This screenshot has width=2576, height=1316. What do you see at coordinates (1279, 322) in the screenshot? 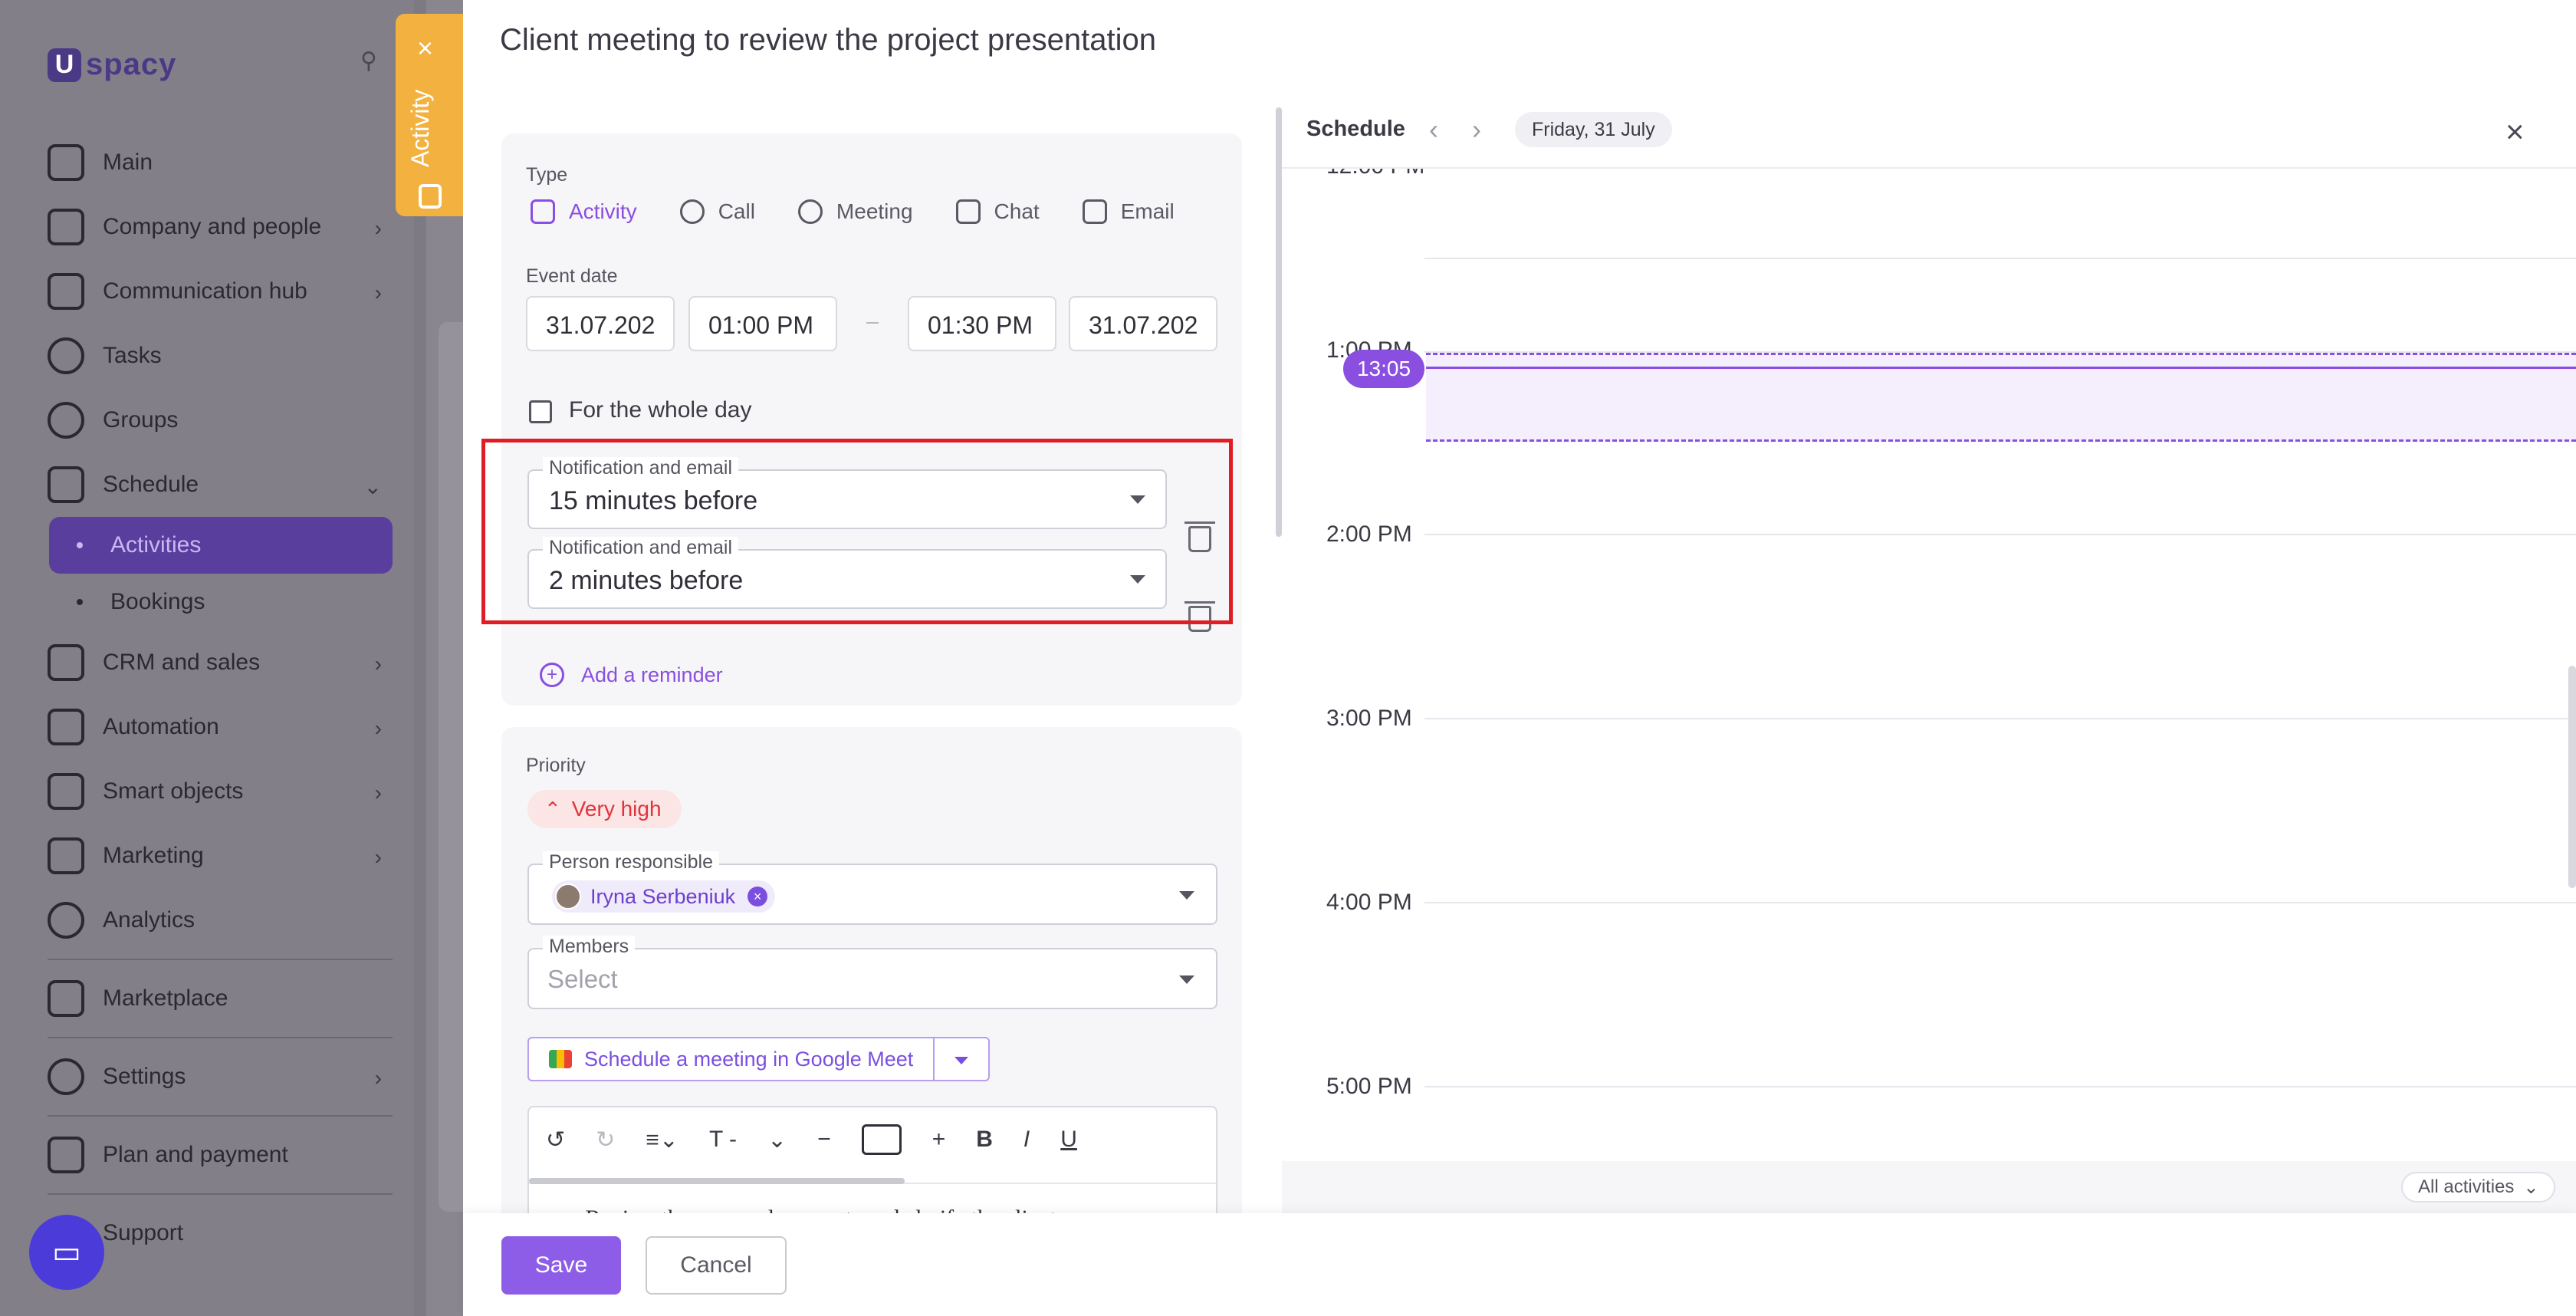
I see `form-scrollbar` at bounding box center [1279, 322].